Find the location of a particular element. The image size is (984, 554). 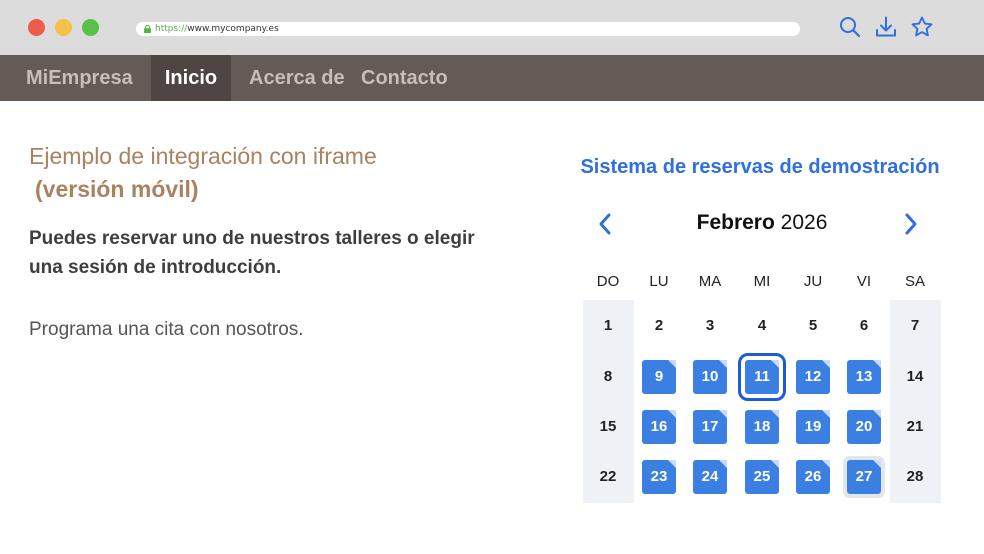

page-title: Ejemplo de integración con iframe is located at coordinates (203, 156).